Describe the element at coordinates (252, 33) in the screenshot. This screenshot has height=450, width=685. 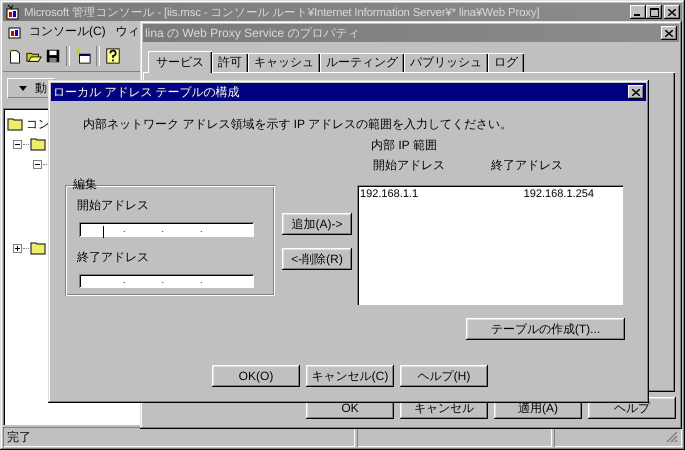
I see `window-title: lina の Web Proxy Service のプロパティ` at that location.